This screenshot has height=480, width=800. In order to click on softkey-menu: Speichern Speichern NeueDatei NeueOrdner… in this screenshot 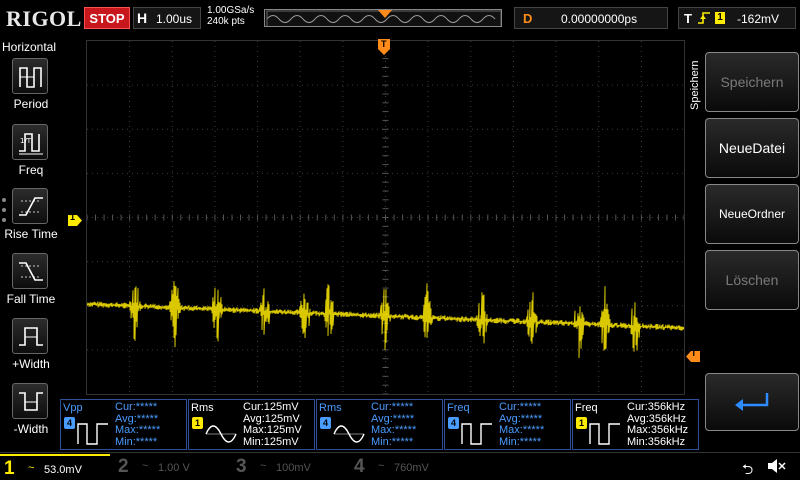, I will do `click(743, 244)`.